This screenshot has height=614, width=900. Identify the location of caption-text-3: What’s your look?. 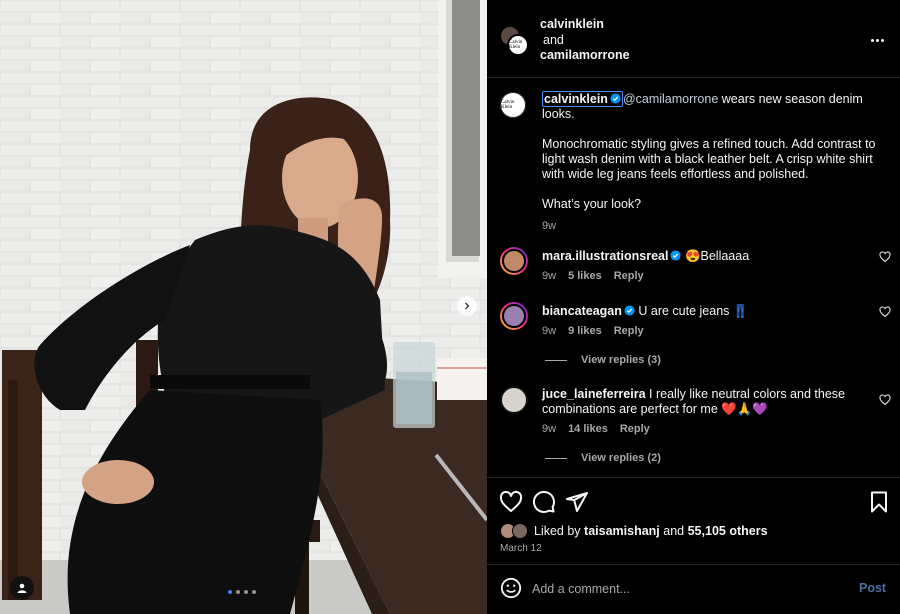
(592, 204).